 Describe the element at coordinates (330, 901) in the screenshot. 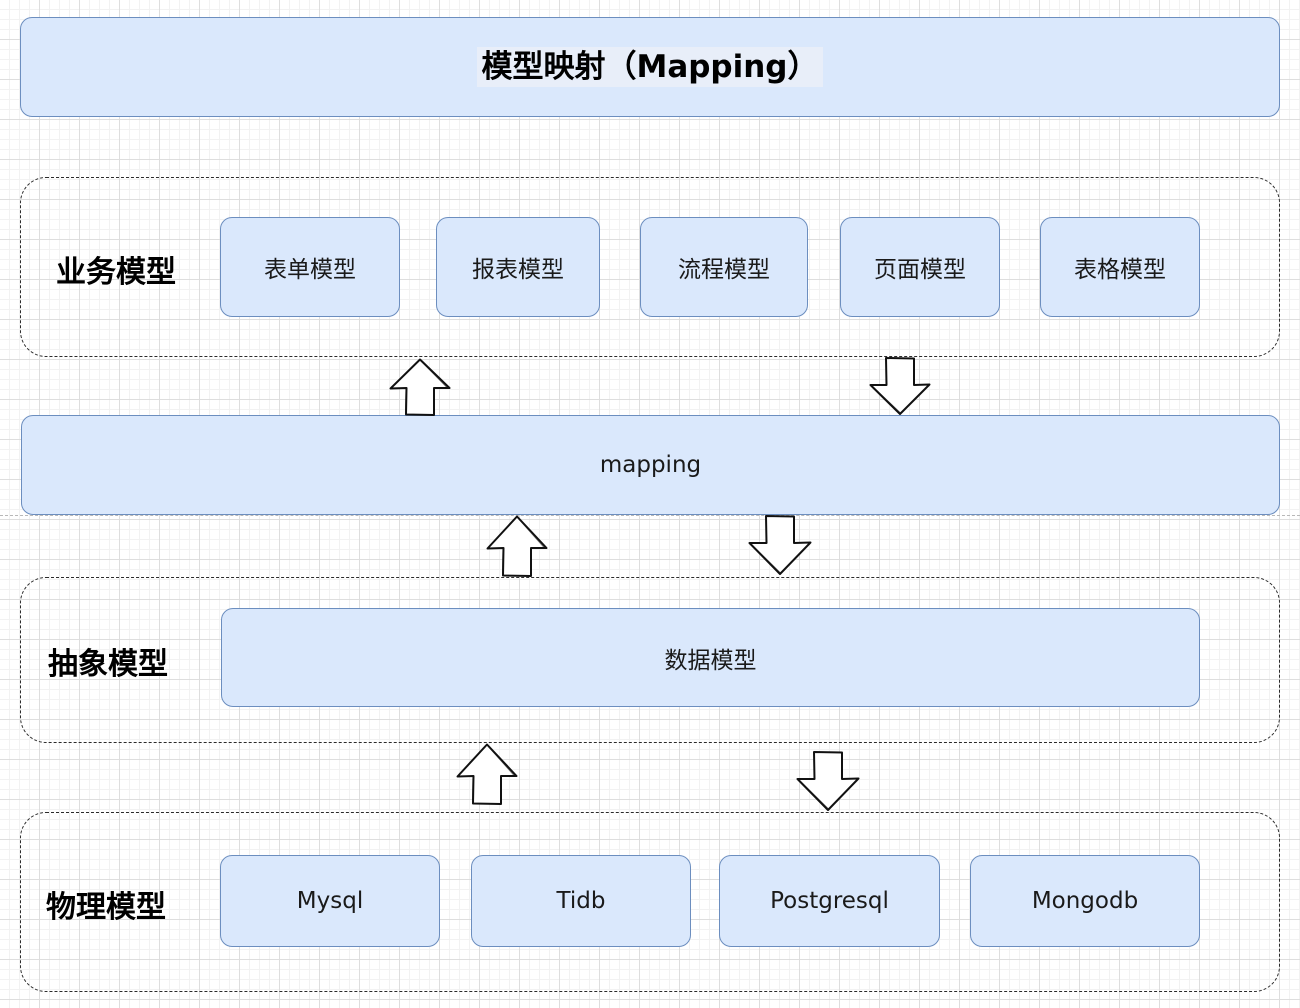

I see `mysql-box: Mysql` at that location.